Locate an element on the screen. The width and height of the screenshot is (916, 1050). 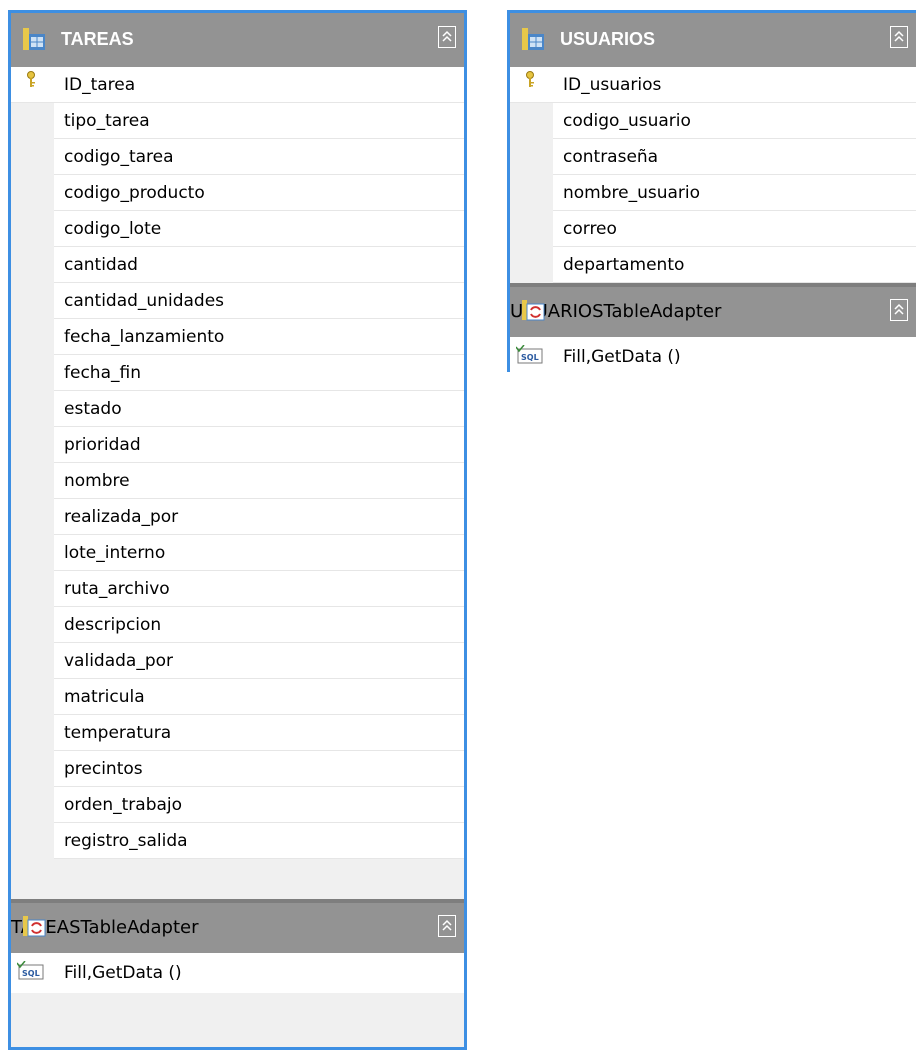
column-row: cantidad_unidades is located at coordinates (259, 301).